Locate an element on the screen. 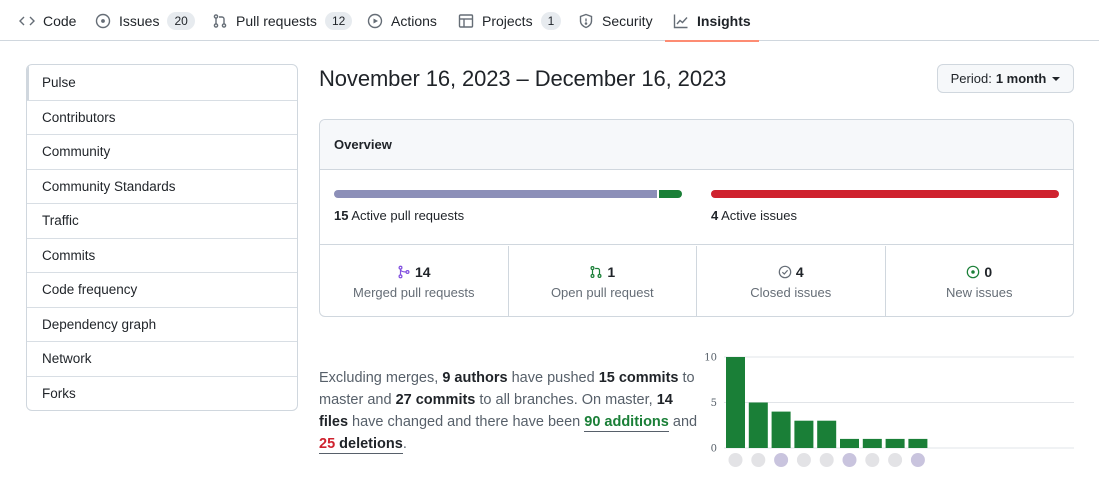 This screenshot has height=485, width=1099. summary-text: . is located at coordinates (404, 444).